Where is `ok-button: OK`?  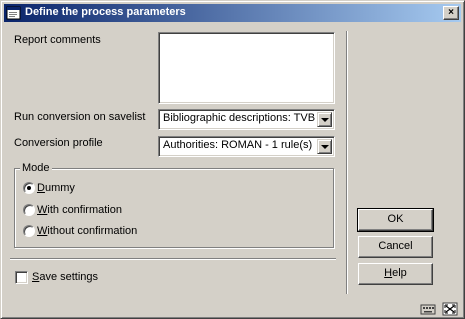
ok-button: OK is located at coordinates (395, 220).